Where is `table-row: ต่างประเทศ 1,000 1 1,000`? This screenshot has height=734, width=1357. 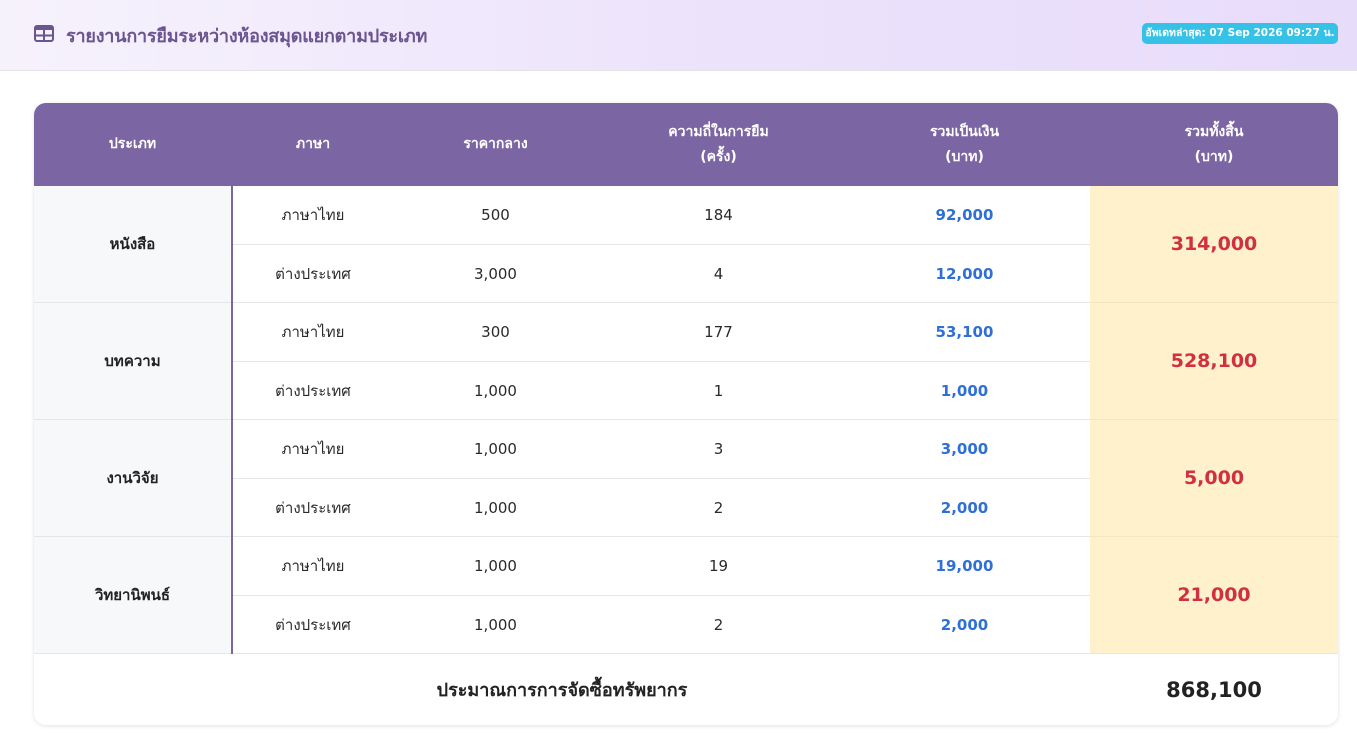 table-row: ต่างประเทศ 1,000 1 1,000 is located at coordinates (661, 390).